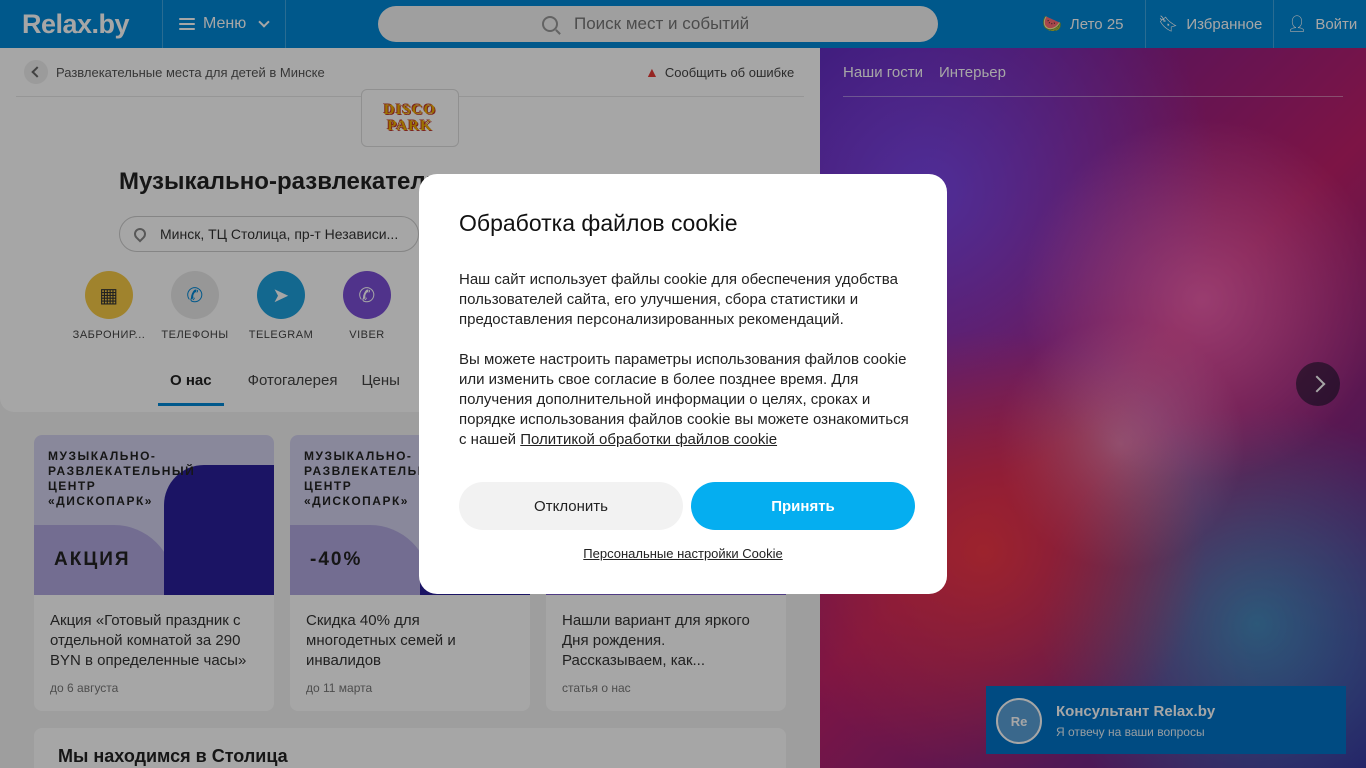 Image resolution: width=1366 pixels, height=768 pixels. What do you see at coordinates (683, 553) in the screenshot?
I see `cookie-settings-link: Персональные настройки Cookie` at bounding box center [683, 553].